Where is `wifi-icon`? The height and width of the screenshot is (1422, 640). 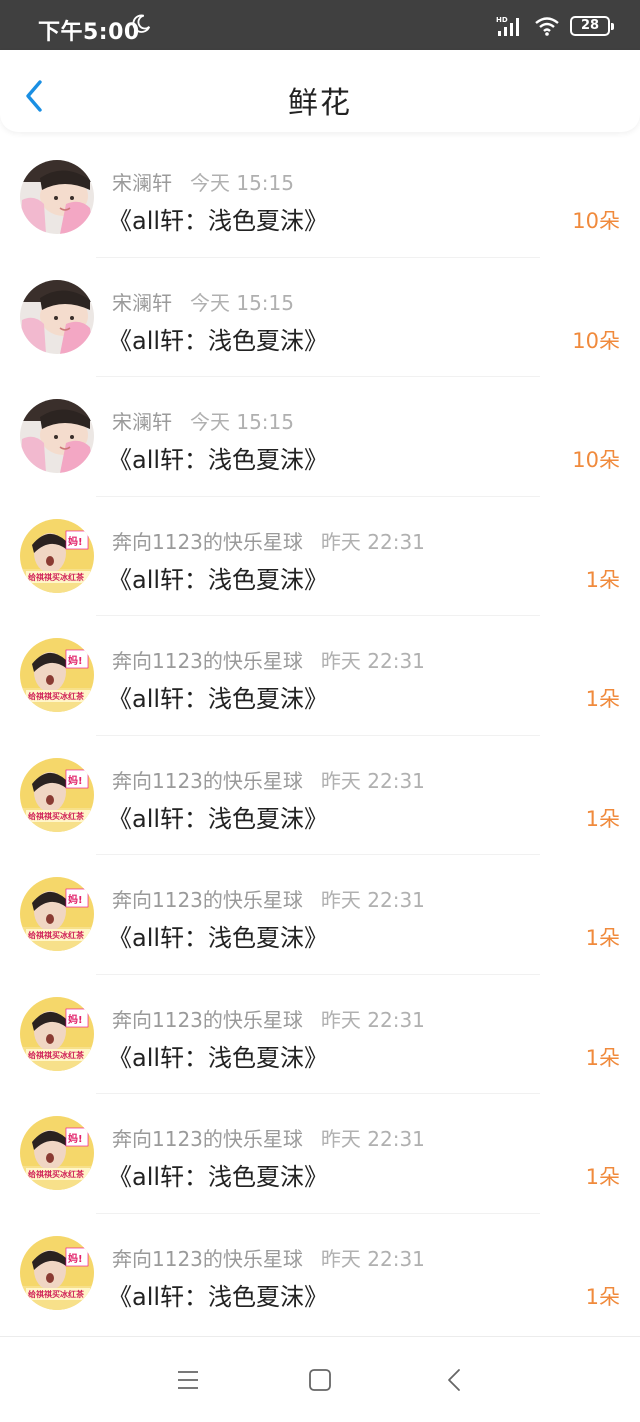 wifi-icon is located at coordinates (547, 26).